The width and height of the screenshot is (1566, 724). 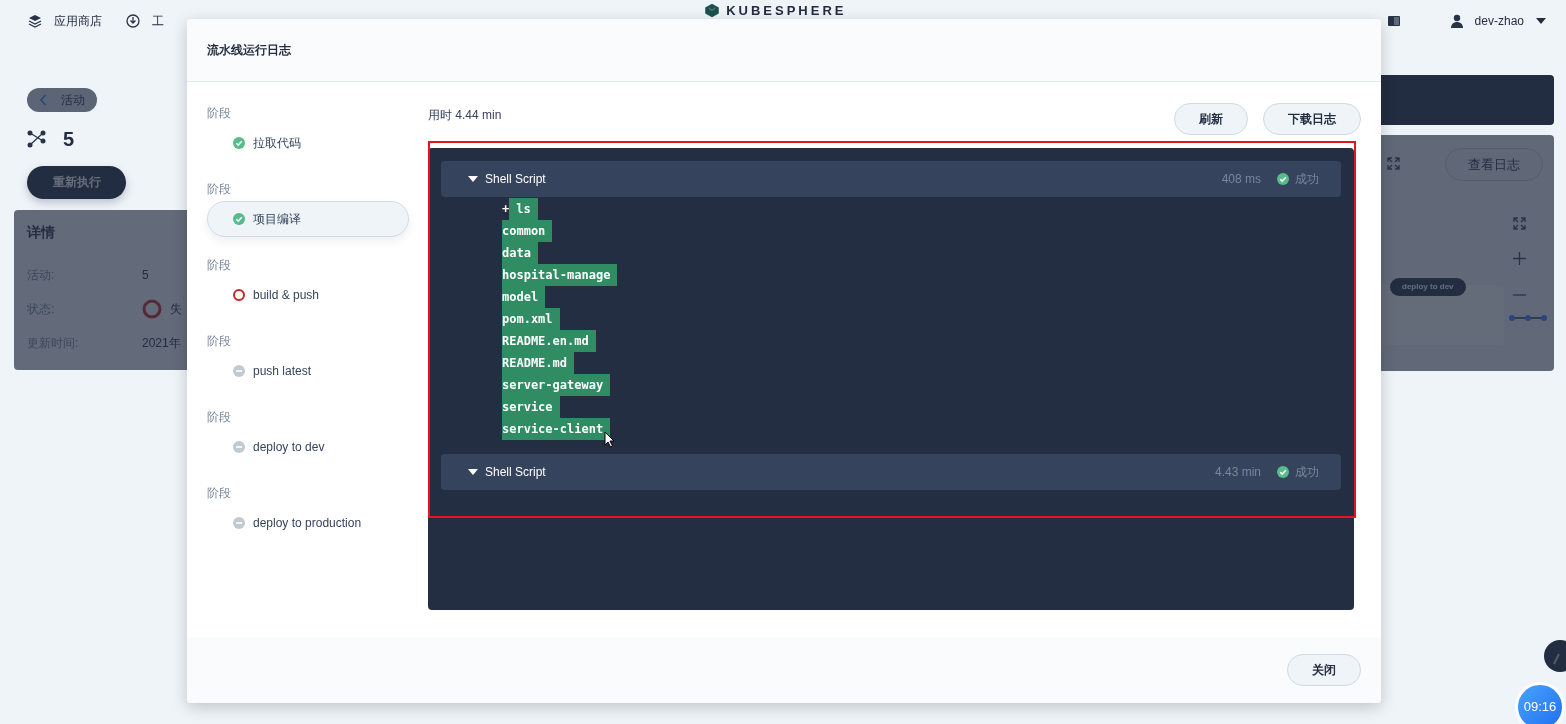 I want to click on duration: 408 ms, so click(x=1241, y=179).